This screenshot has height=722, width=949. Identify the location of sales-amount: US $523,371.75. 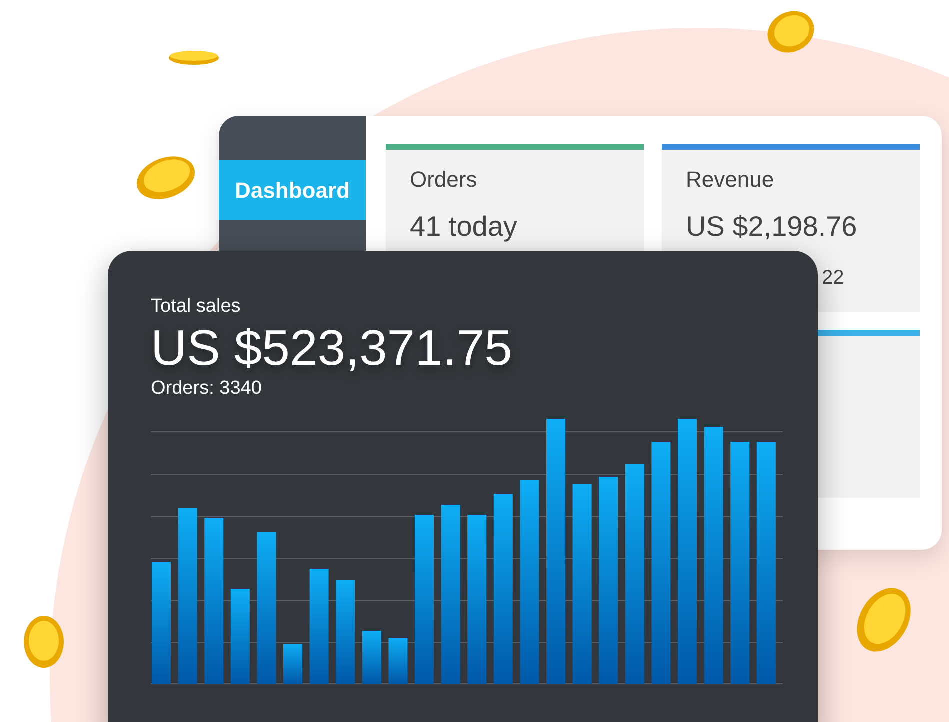
(331, 348).